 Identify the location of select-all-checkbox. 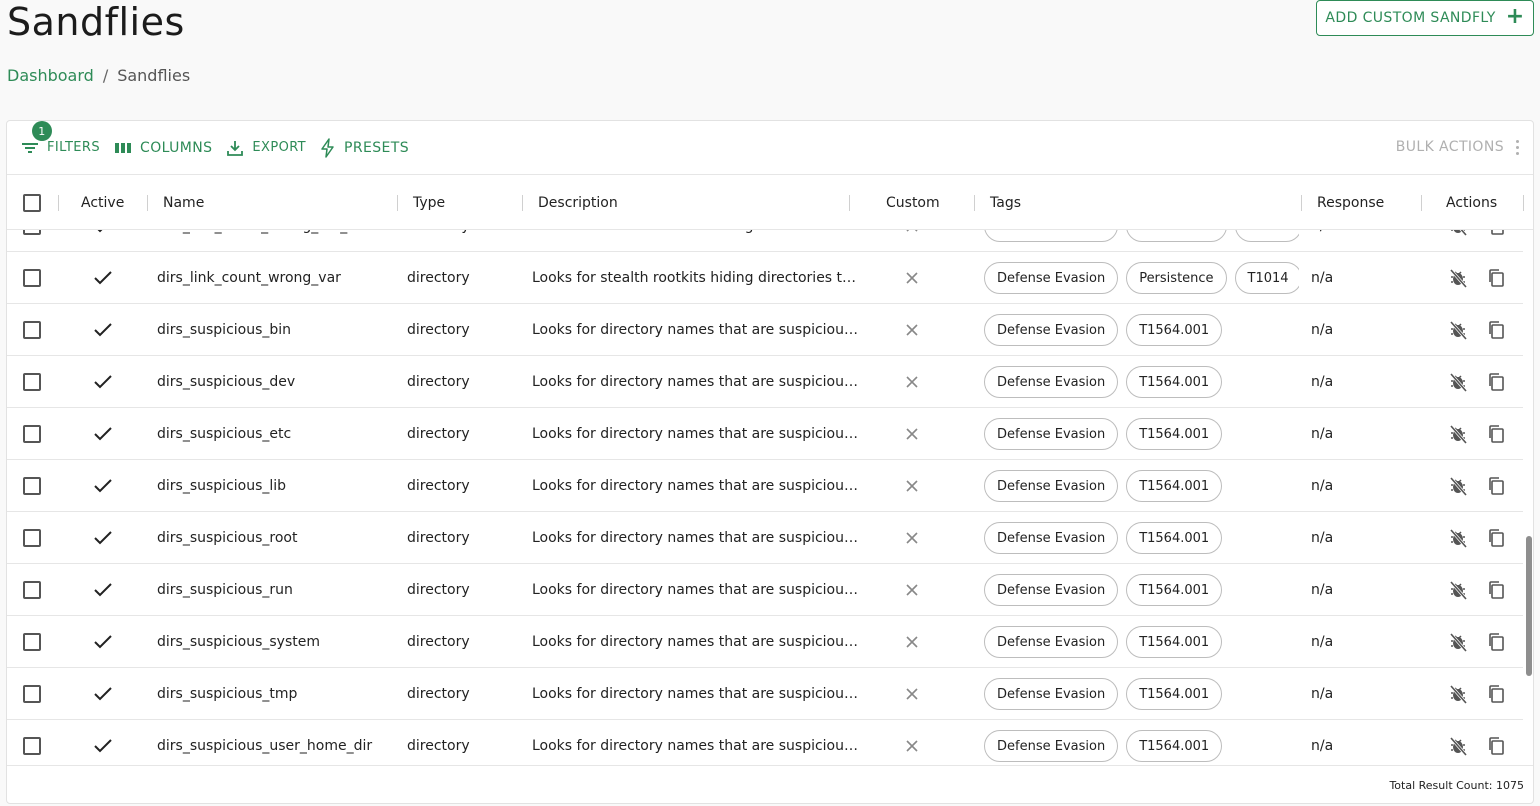
(32, 203).